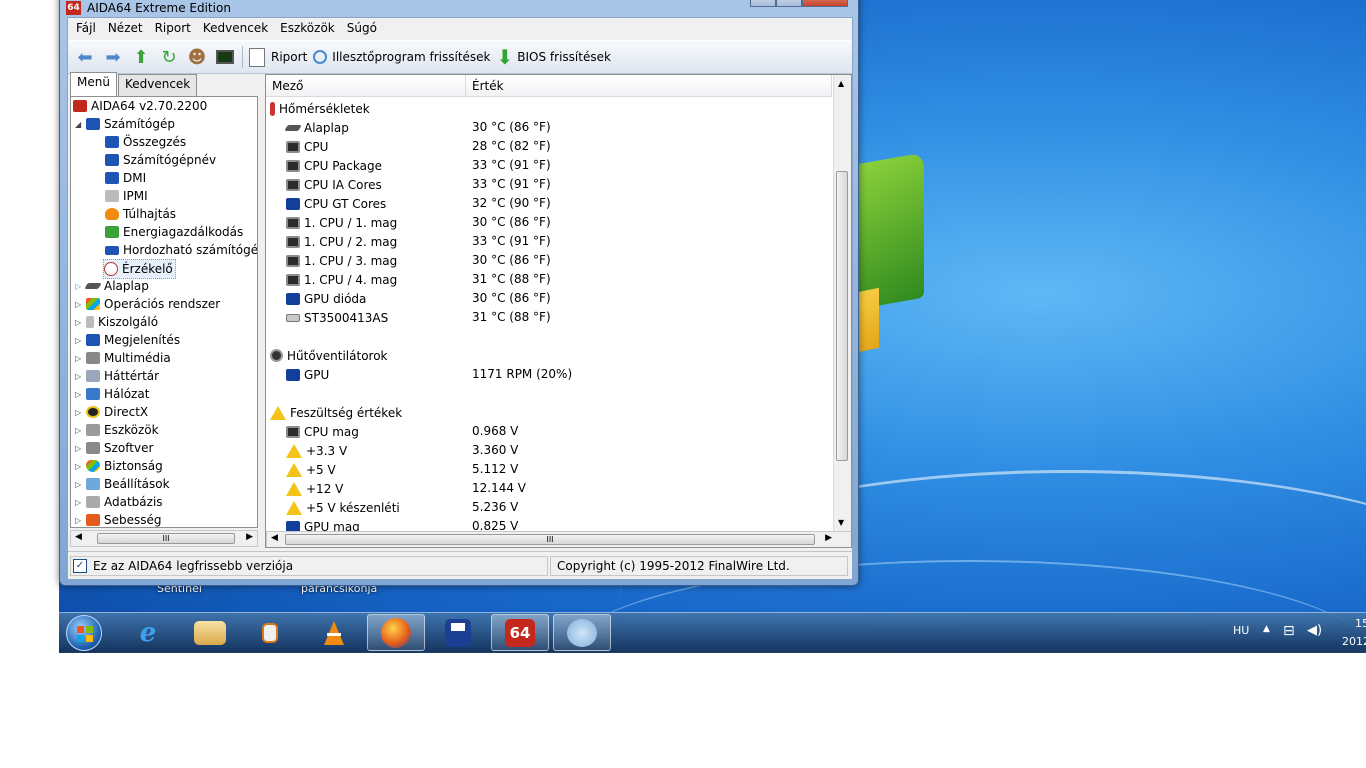  Describe the element at coordinates (113, 57) in the screenshot. I see `forward-arrow-icon: ➡` at that location.